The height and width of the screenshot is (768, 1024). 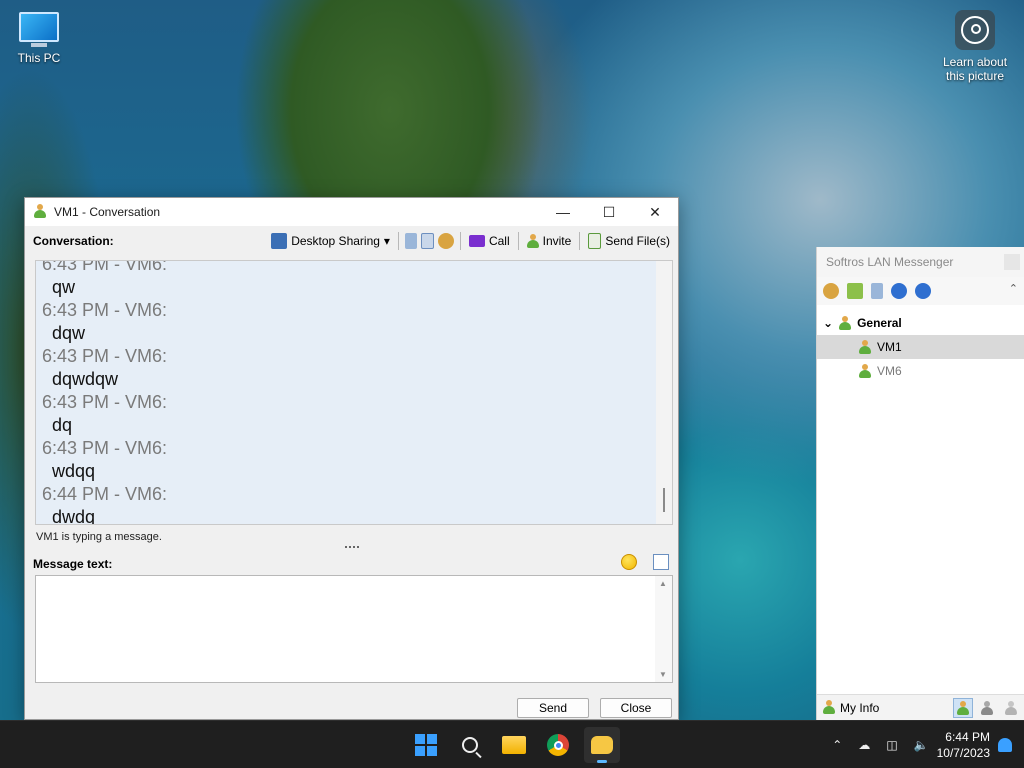 I want to click on splitter-grip, so click(x=352, y=547).